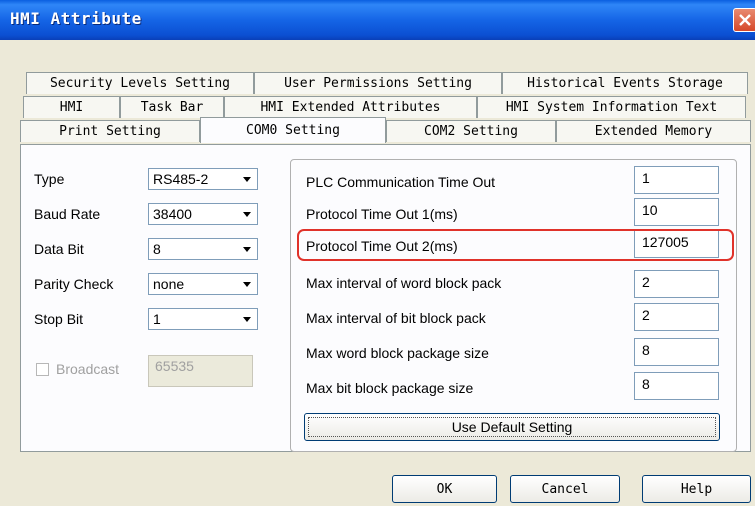 Image resolution: width=755 pixels, height=506 pixels. I want to click on max-interval-word-block-pack-value: 2, so click(646, 282).